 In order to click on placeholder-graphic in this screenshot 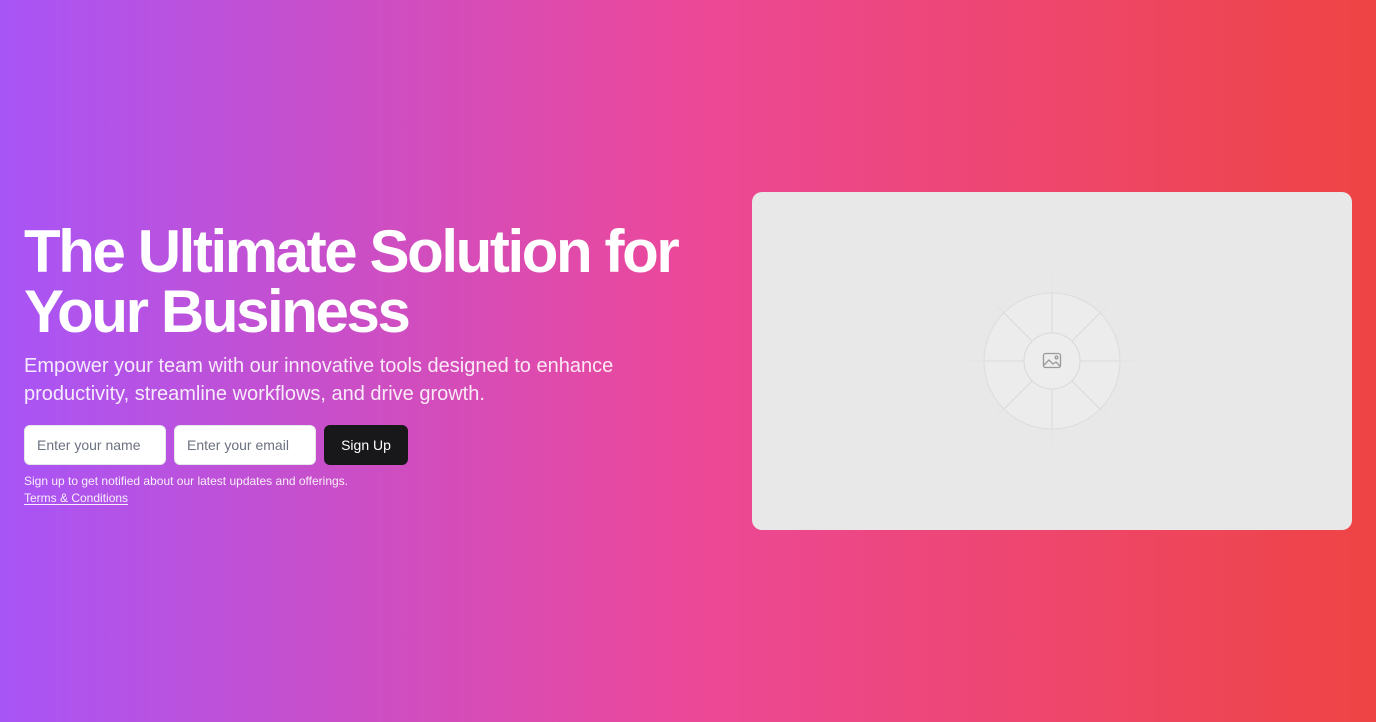, I will do `click(1052, 361)`.